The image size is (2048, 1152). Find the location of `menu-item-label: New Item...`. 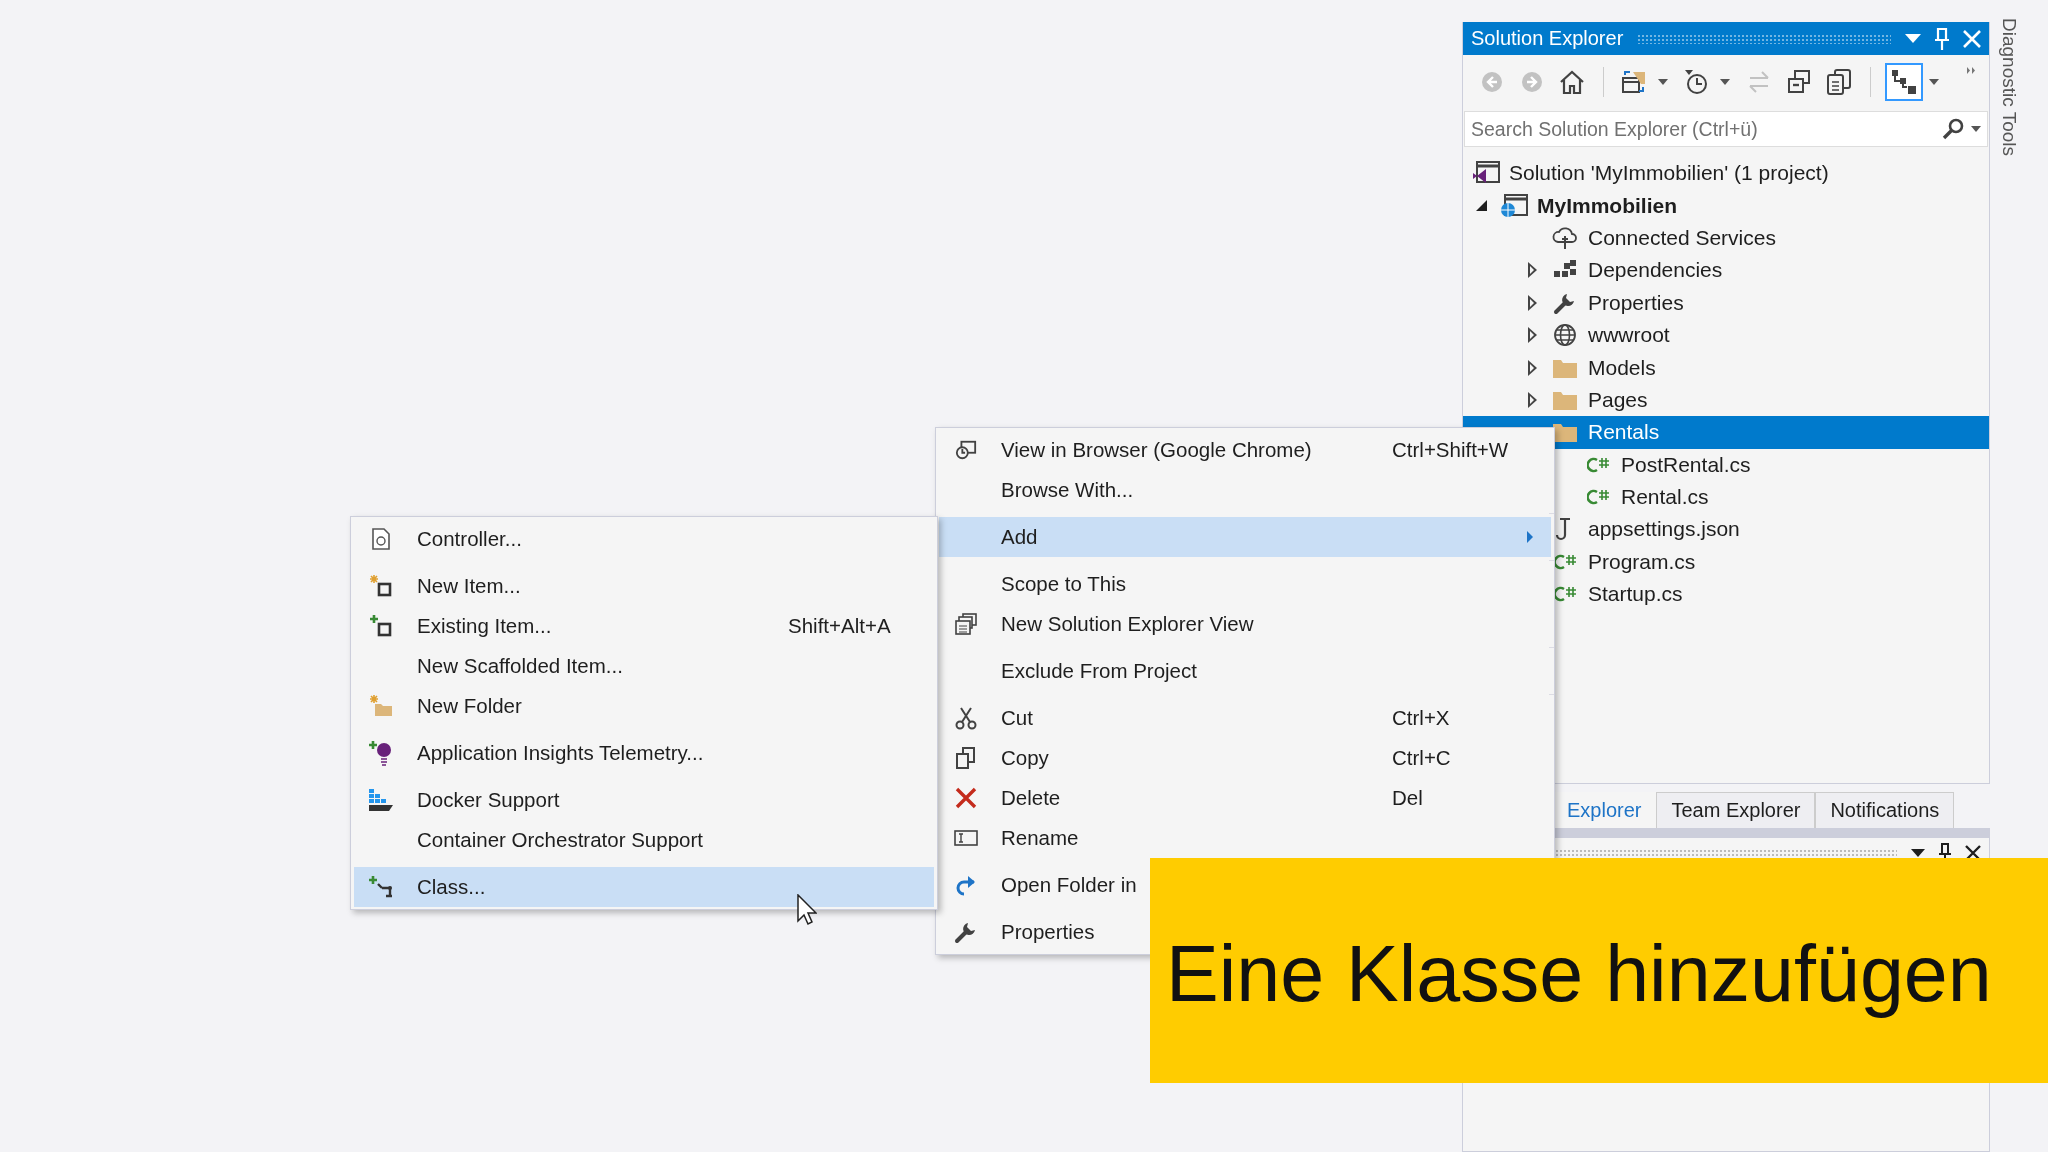

menu-item-label: New Item... is located at coordinates (469, 586).